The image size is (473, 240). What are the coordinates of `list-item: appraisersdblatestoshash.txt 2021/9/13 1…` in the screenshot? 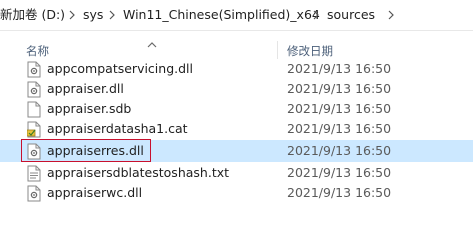 It's located at (236, 173).